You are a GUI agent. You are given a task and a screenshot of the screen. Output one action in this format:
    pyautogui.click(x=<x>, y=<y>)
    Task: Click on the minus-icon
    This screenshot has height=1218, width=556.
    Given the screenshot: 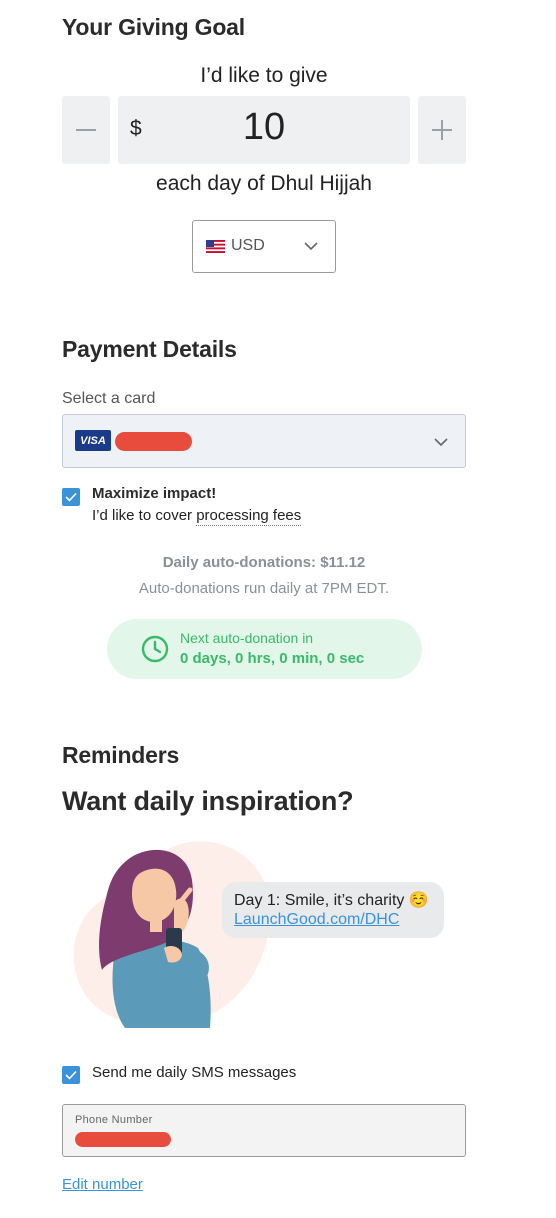 What is the action you would take?
    pyautogui.click(x=86, y=130)
    